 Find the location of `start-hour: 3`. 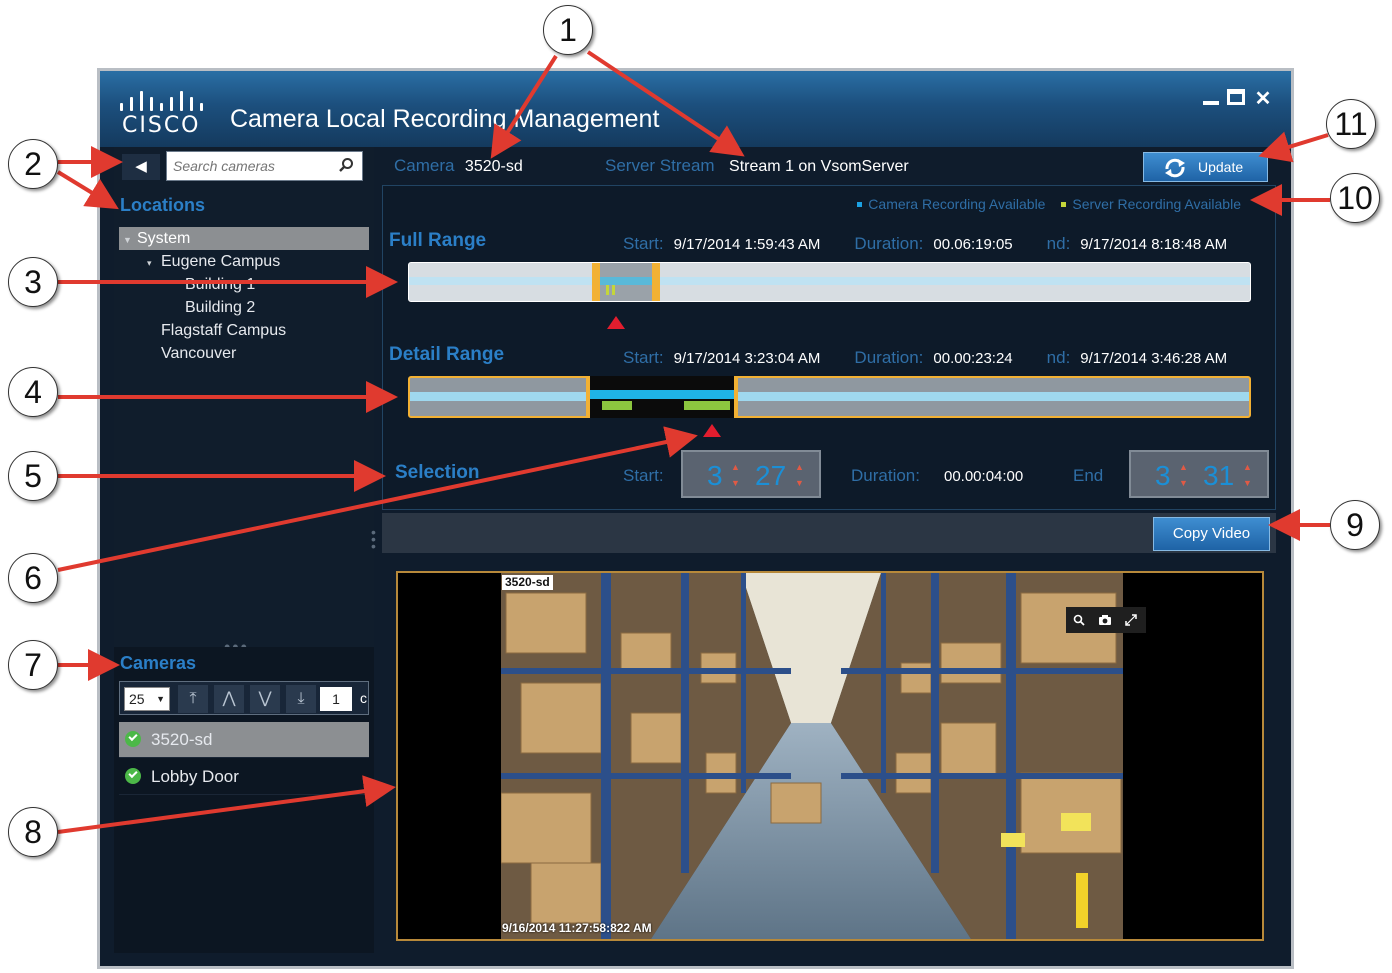

start-hour: 3 is located at coordinates (715, 476).